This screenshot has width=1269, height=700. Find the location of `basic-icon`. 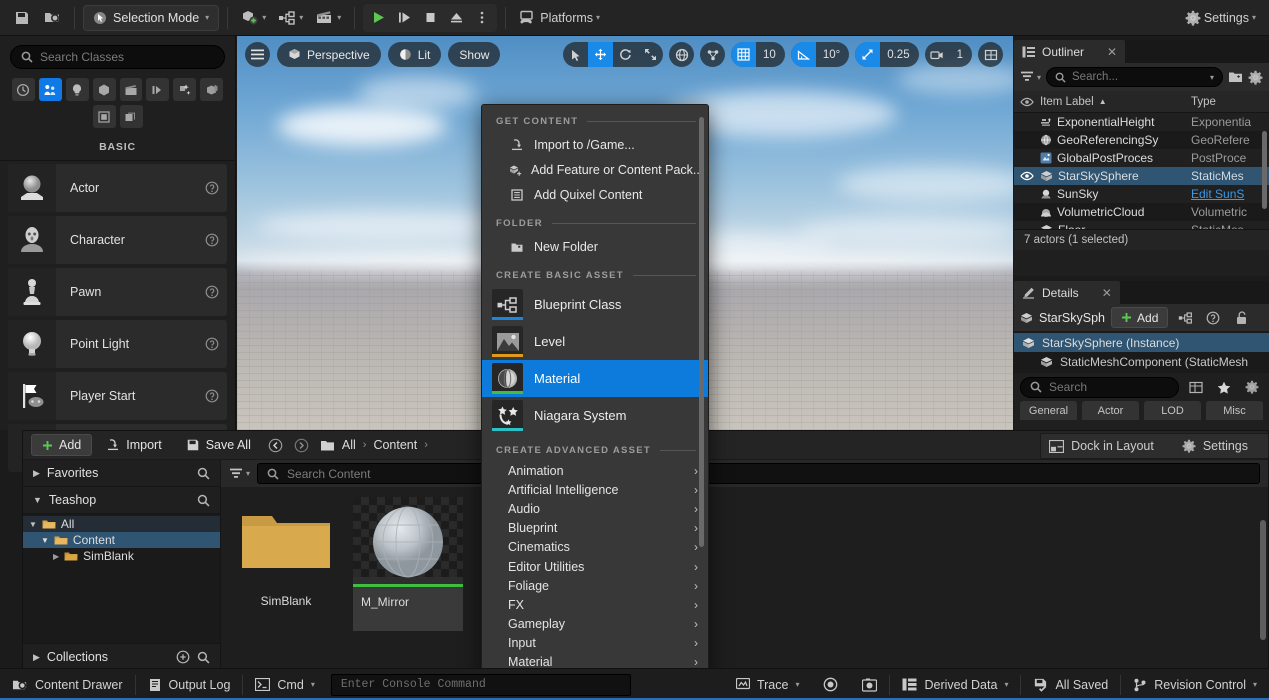

basic-icon is located at coordinates (50, 89).